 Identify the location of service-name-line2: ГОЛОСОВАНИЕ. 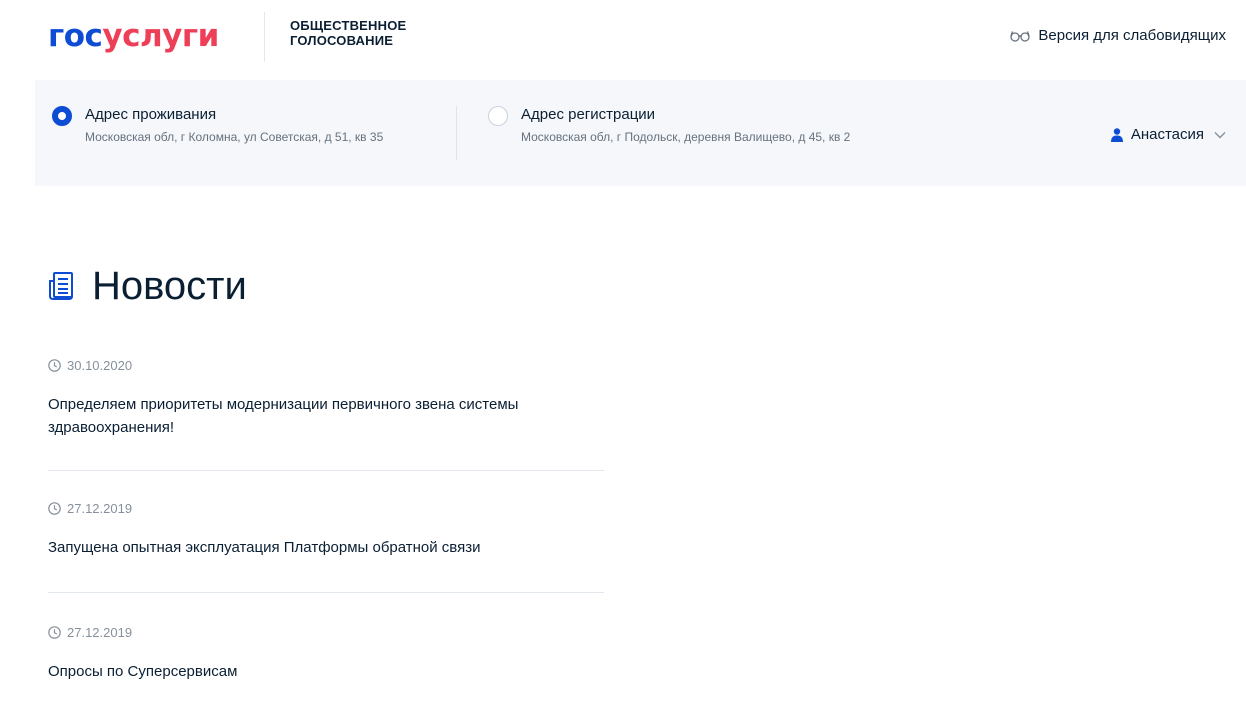
(342, 40).